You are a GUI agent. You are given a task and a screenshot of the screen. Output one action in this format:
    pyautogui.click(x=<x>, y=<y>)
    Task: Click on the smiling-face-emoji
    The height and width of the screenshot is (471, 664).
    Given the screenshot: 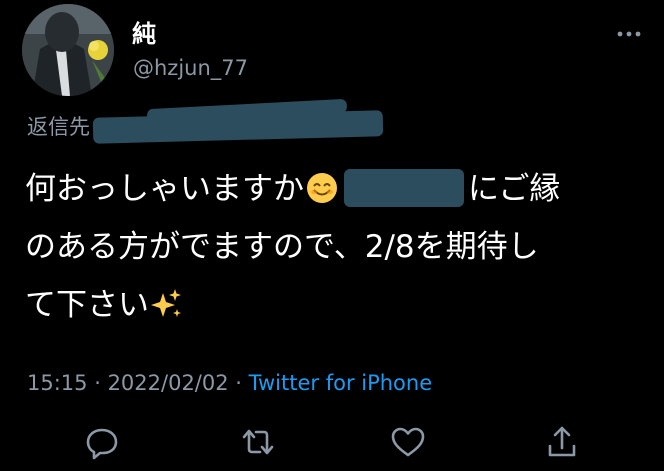 What is the action you would take?
    pyautogui.click(x=322, y=188)
    